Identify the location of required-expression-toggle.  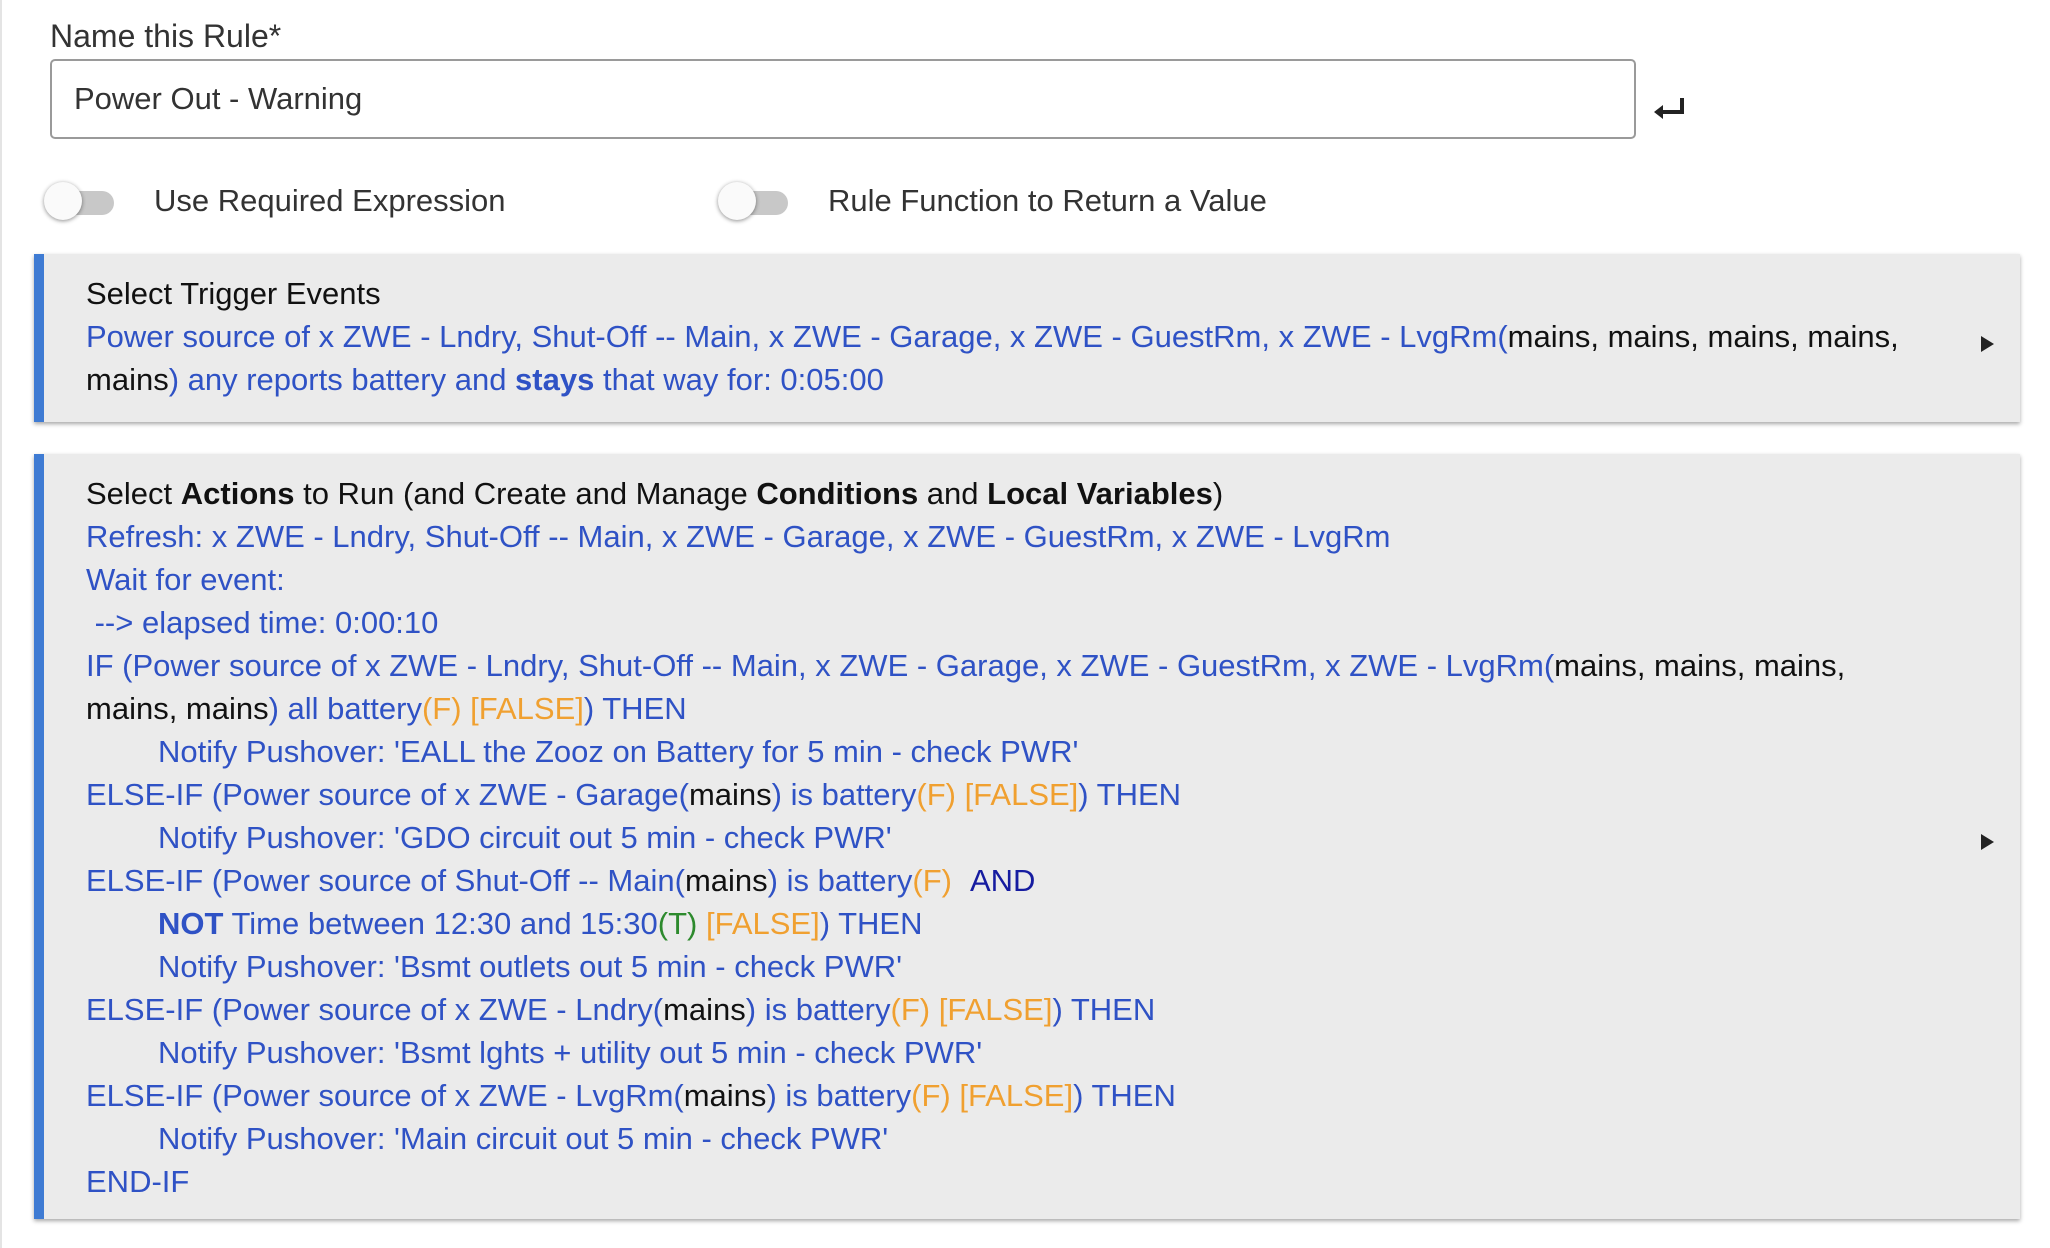
(84, 202).